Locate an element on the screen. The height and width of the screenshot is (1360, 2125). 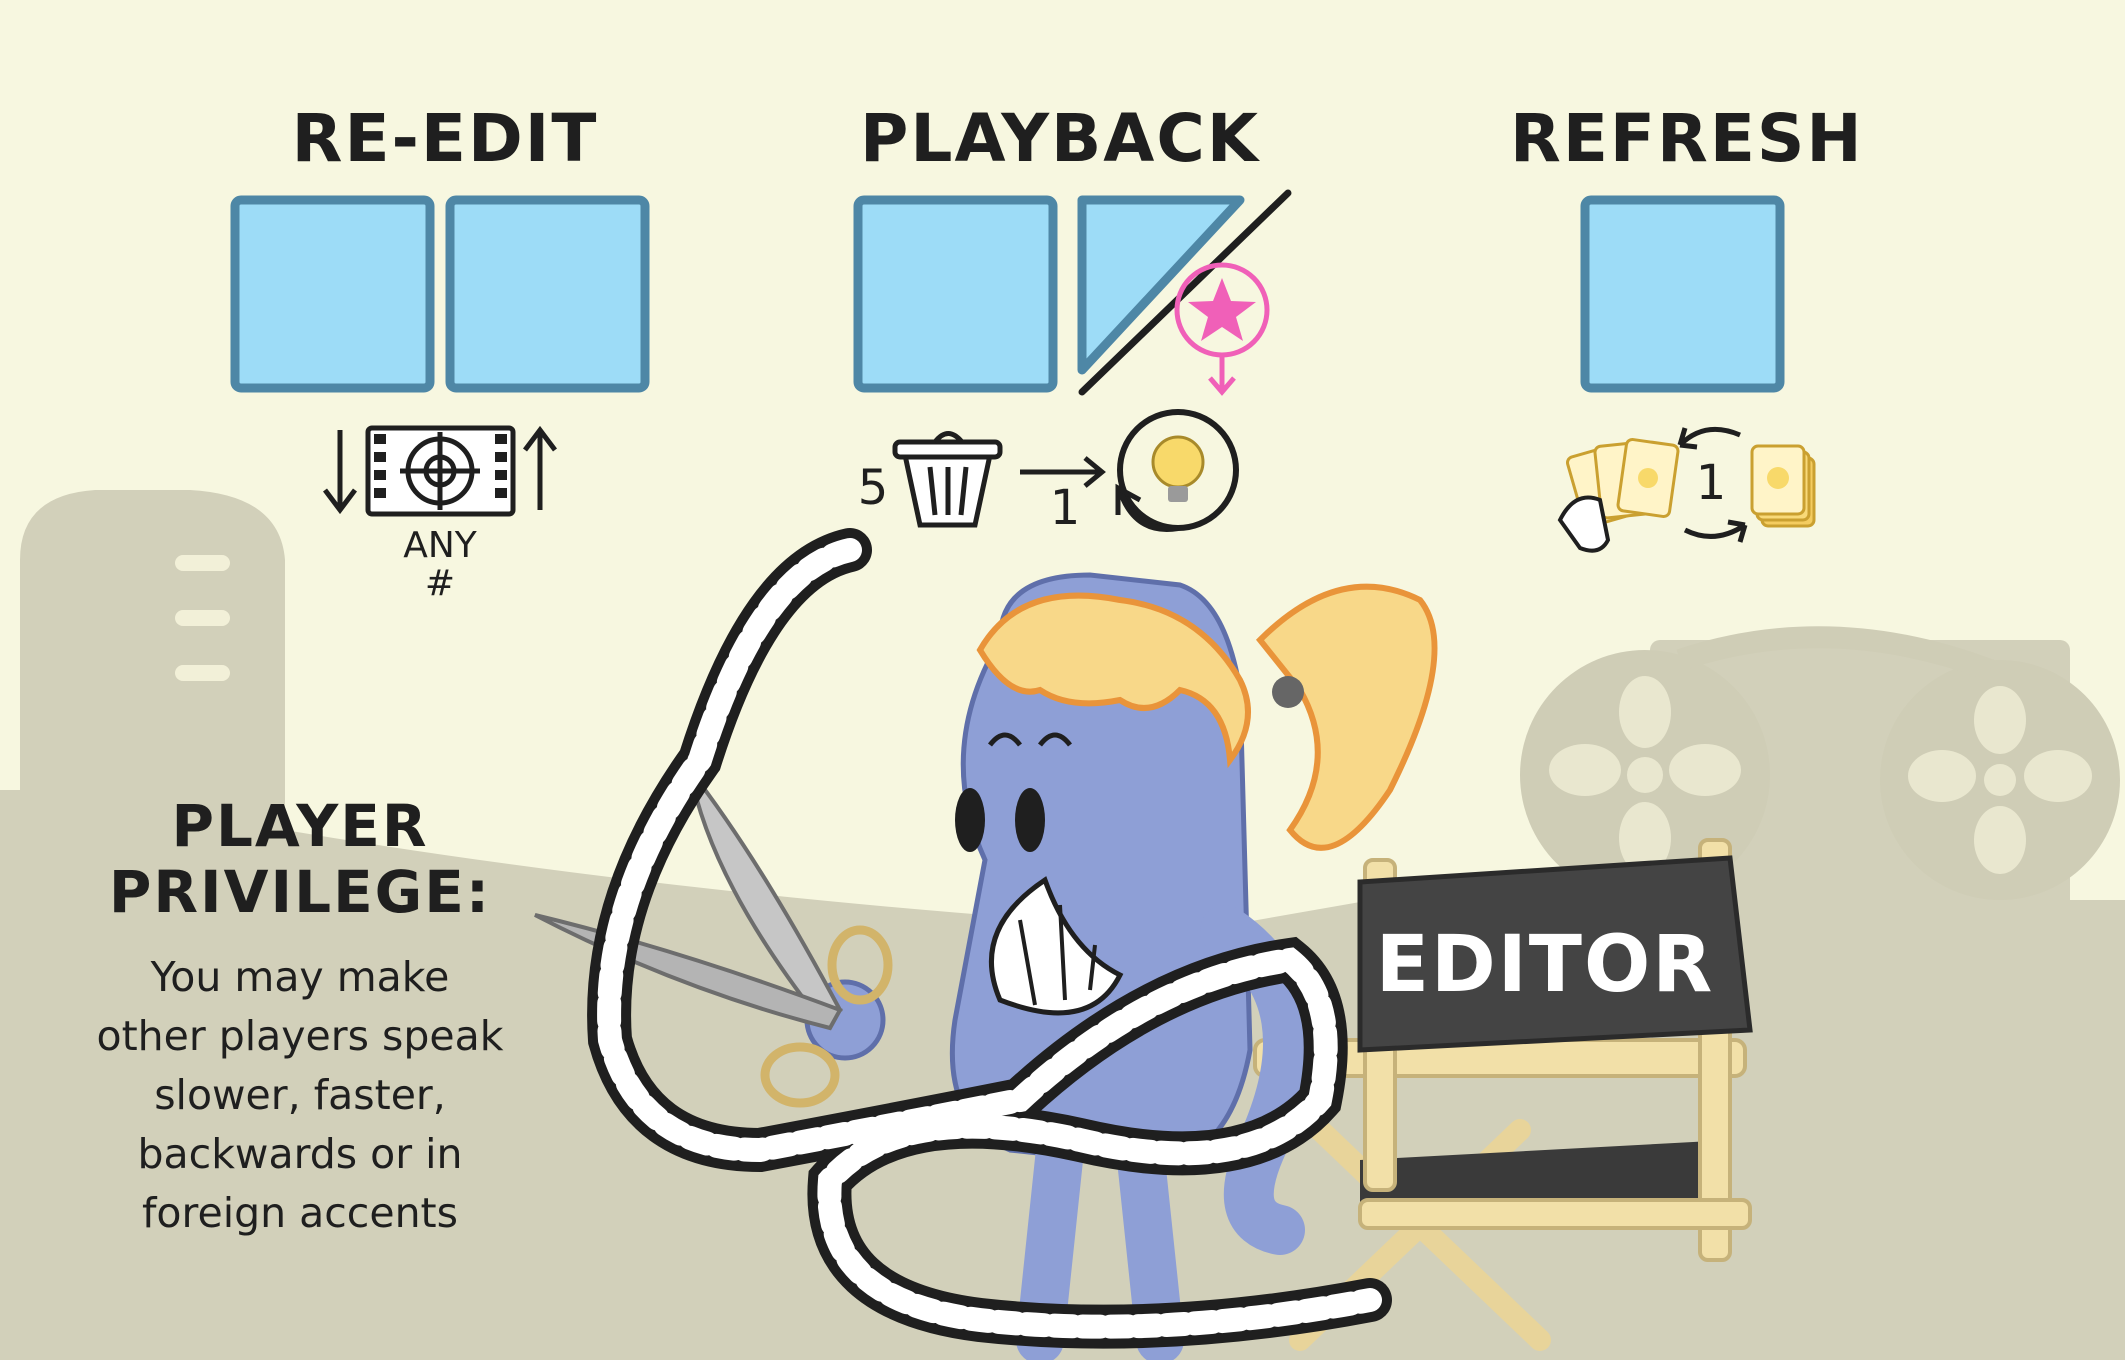
card-hand-icon is located at coordinates (1618, 495).